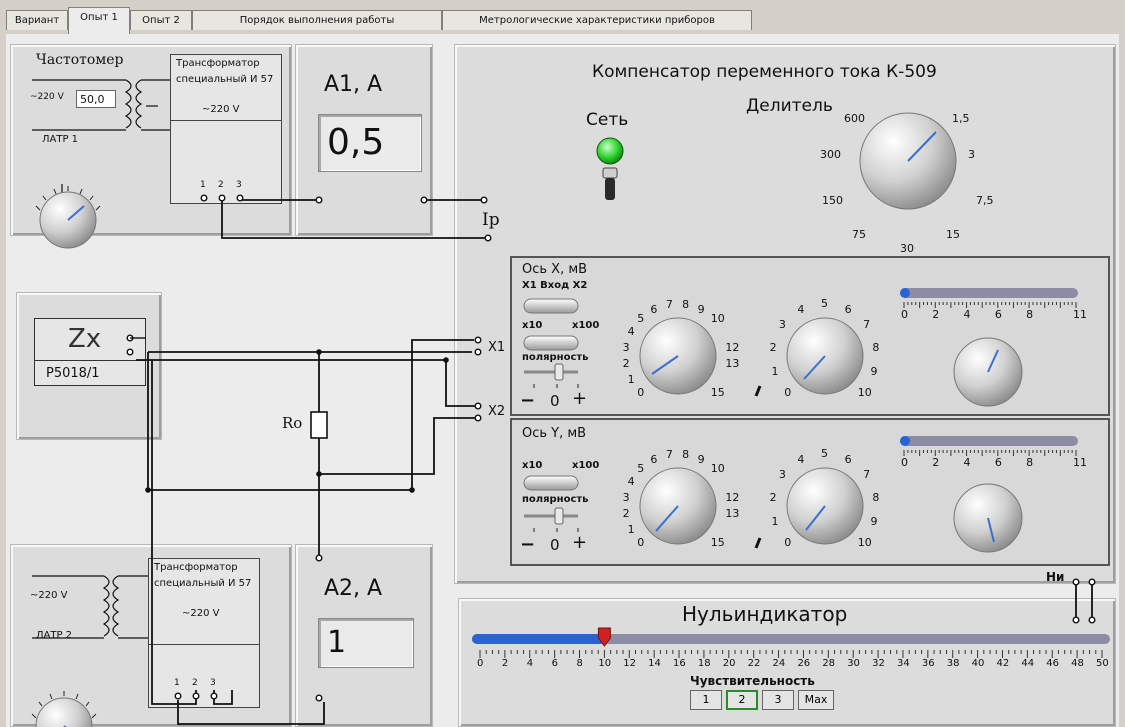  I want to click on axis-x-polarity-slider, so click(551, 375).